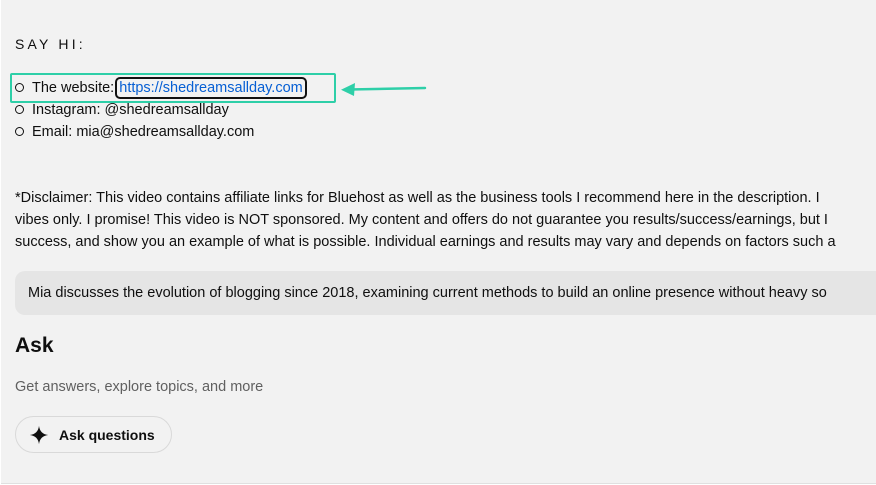 This screenshot has height=485, width=876. Describe the element at coordinates (50, 44) in the screenshot. I see `say-hi-heading: SAY HI:` at that location.